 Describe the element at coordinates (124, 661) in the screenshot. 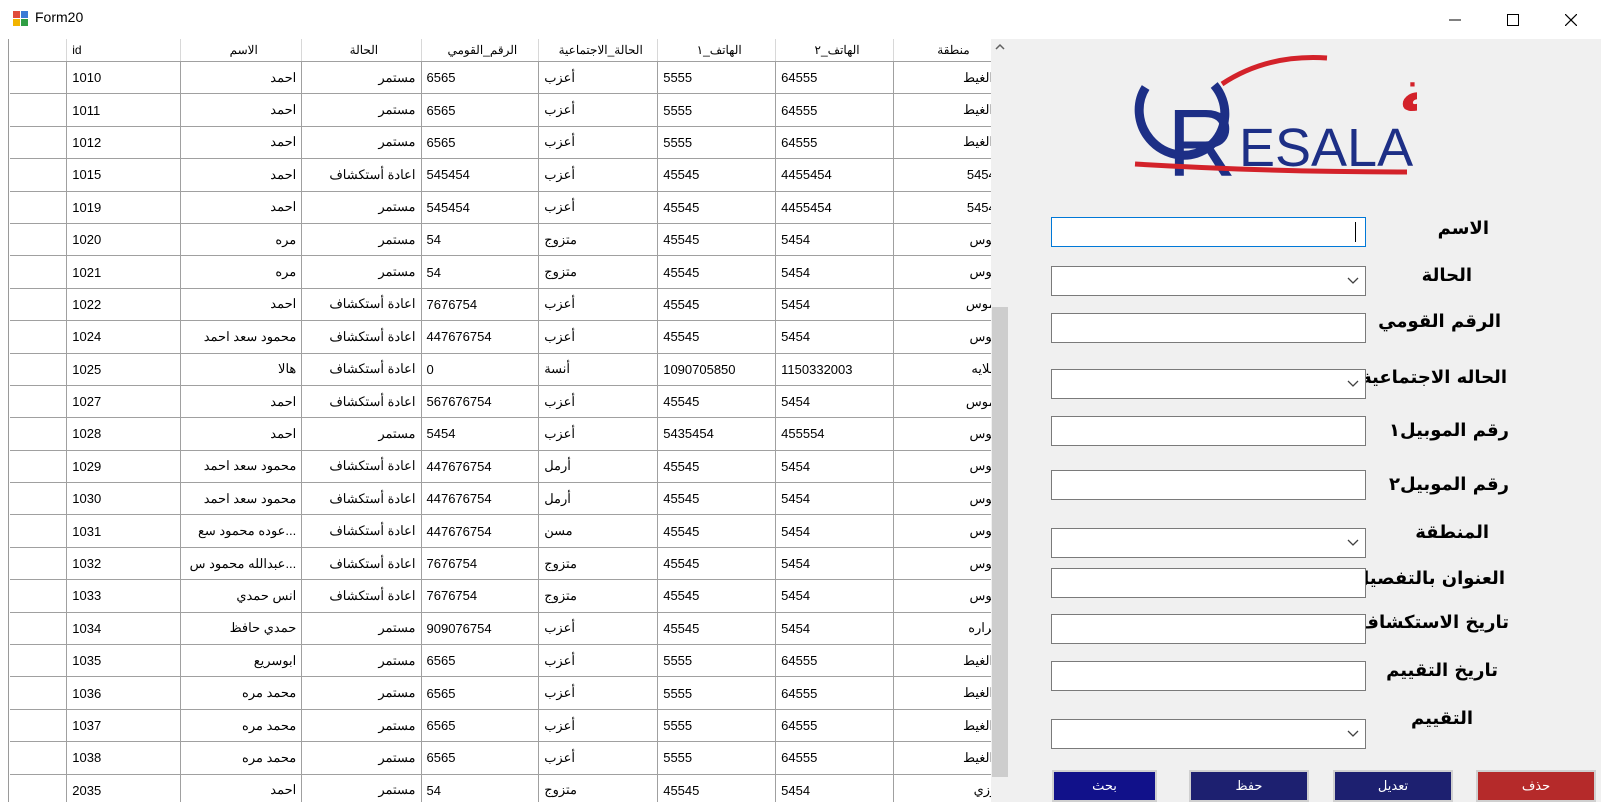

I see `cell-id: 1035` at that location.